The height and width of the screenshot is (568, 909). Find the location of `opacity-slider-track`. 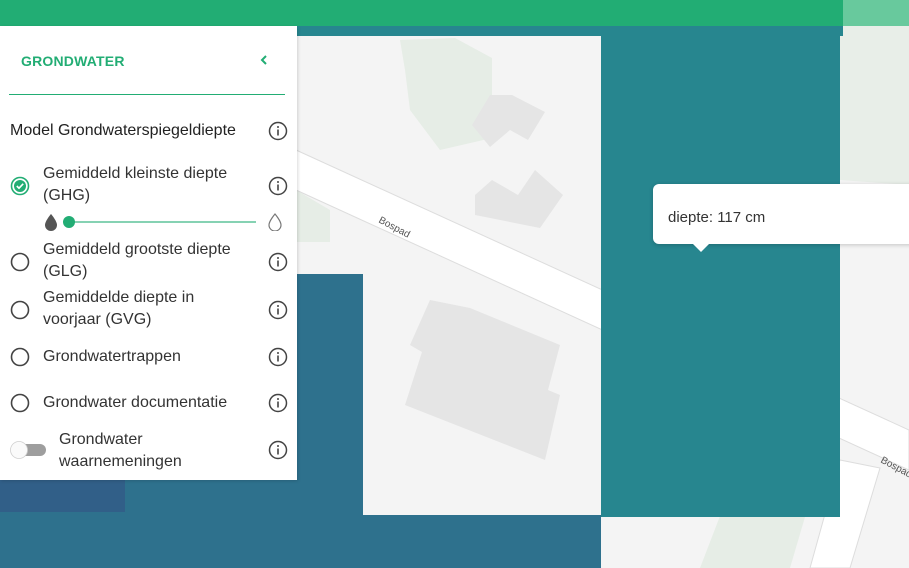

opacity-slider-track is located at coordinates (162, 222).